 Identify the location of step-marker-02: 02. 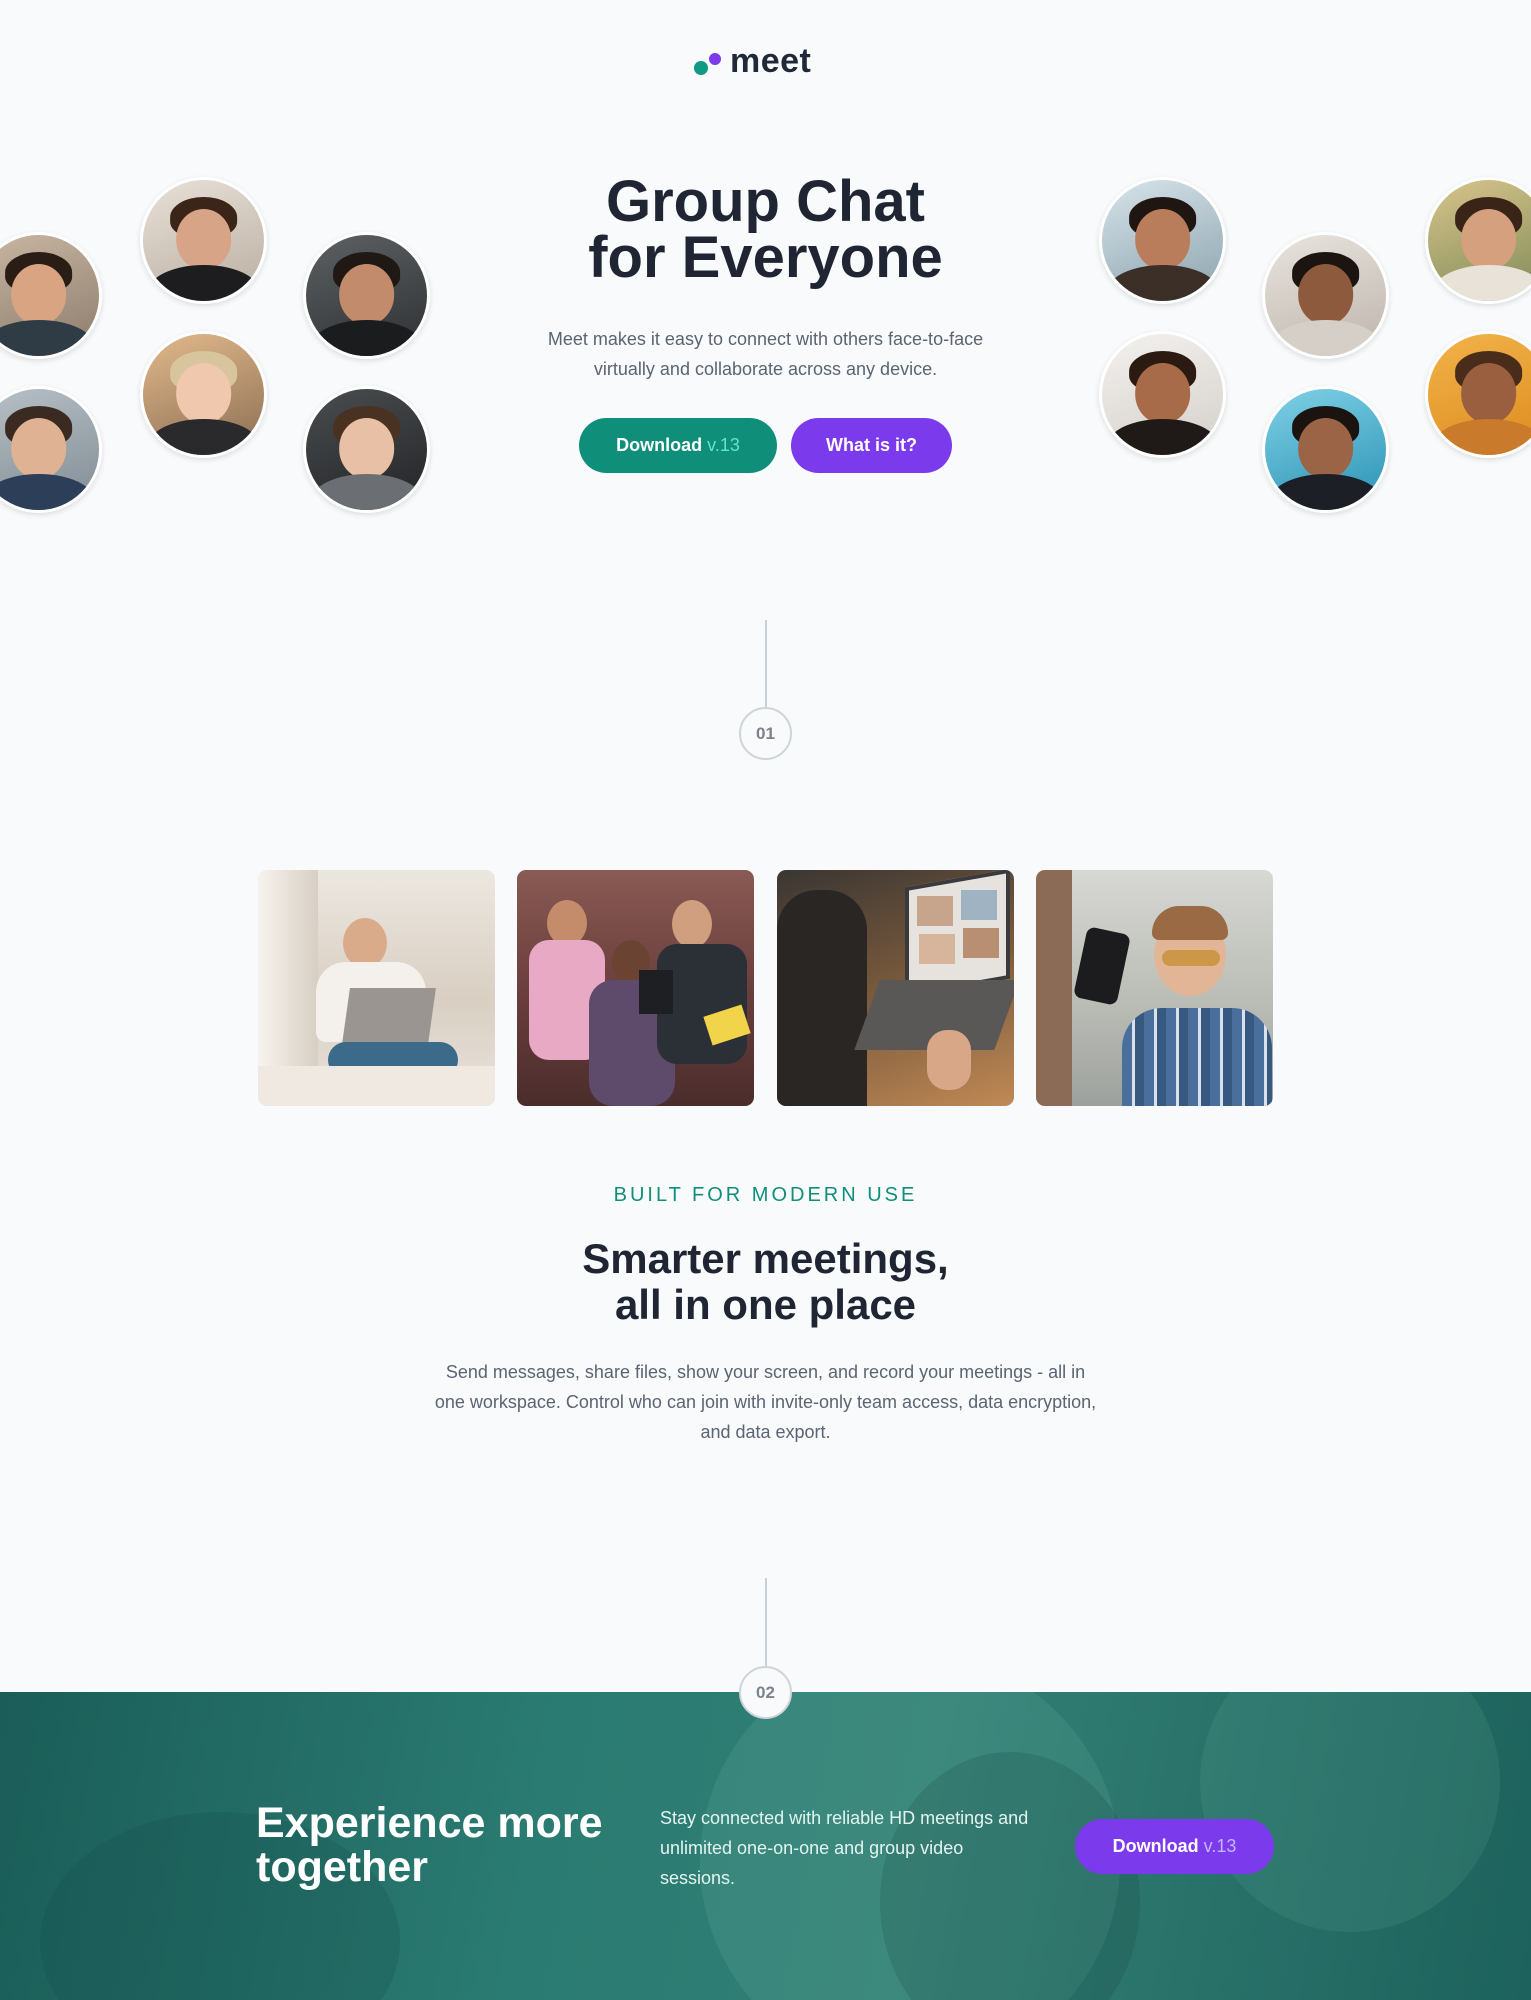
(765, 1692).